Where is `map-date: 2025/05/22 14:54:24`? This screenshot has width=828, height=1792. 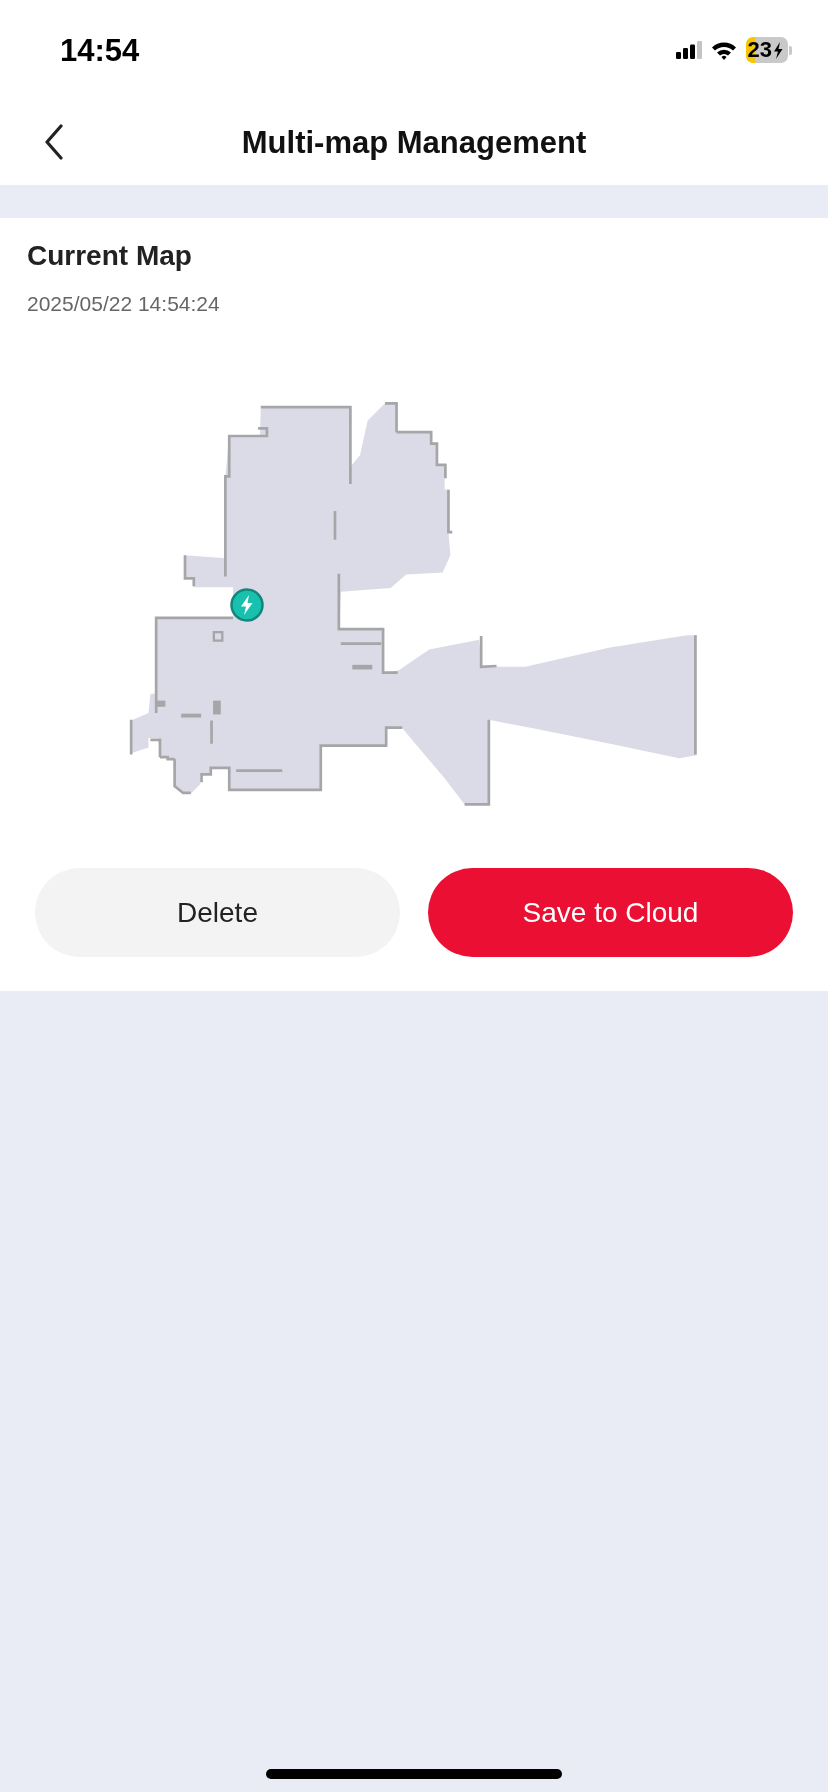
map-date: 2025/05/22 14:54:24 is located at coordinates (124, 304).